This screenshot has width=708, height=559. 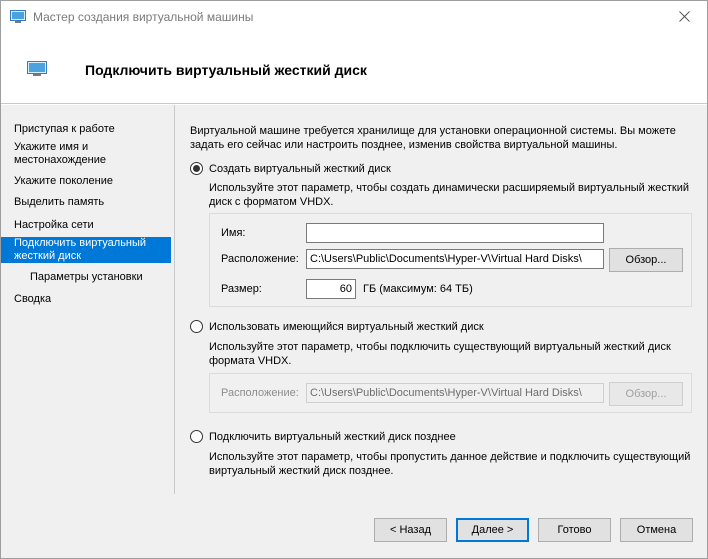 I want to click on radio-create-vhd, so click(x=196, y=168).